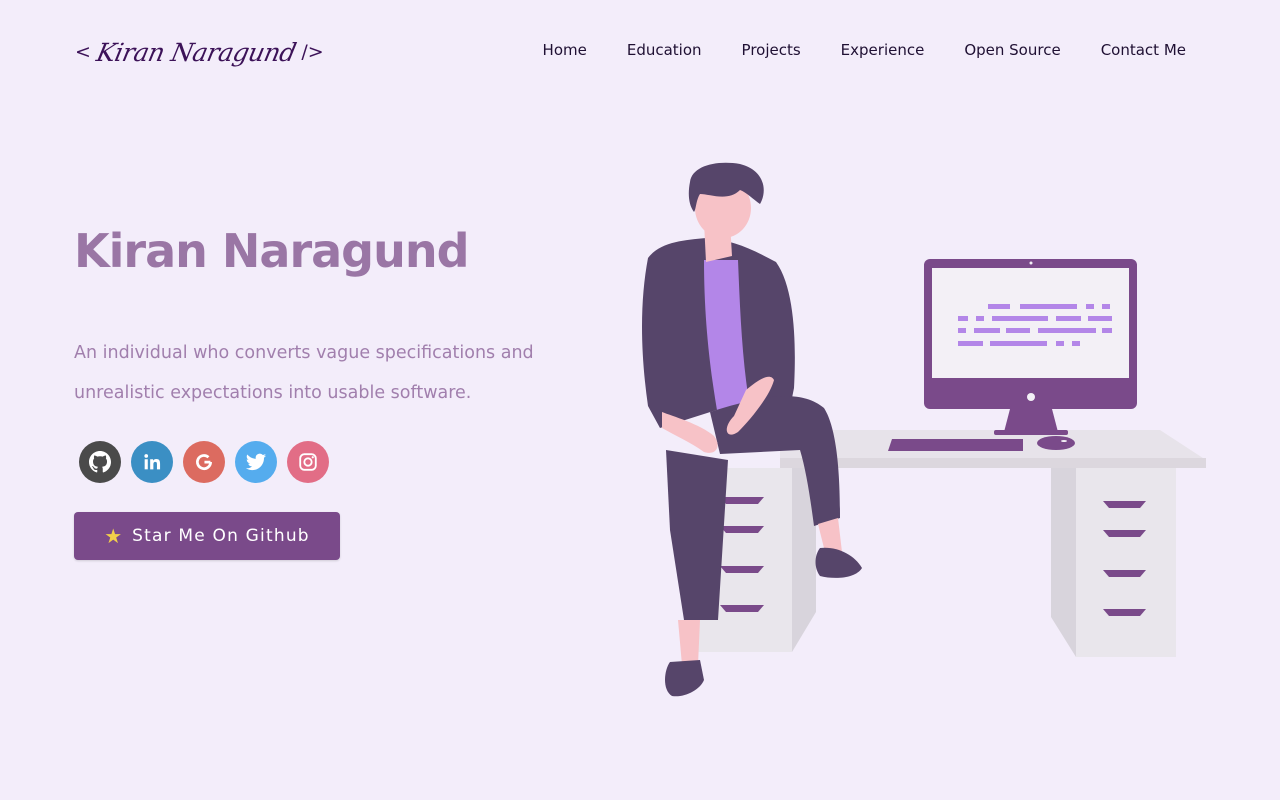 This screenshot has height=800, width=1280. Describe the element at coordinates (113, 536) in the screenshot. I see `star-icon: ★` at that location.